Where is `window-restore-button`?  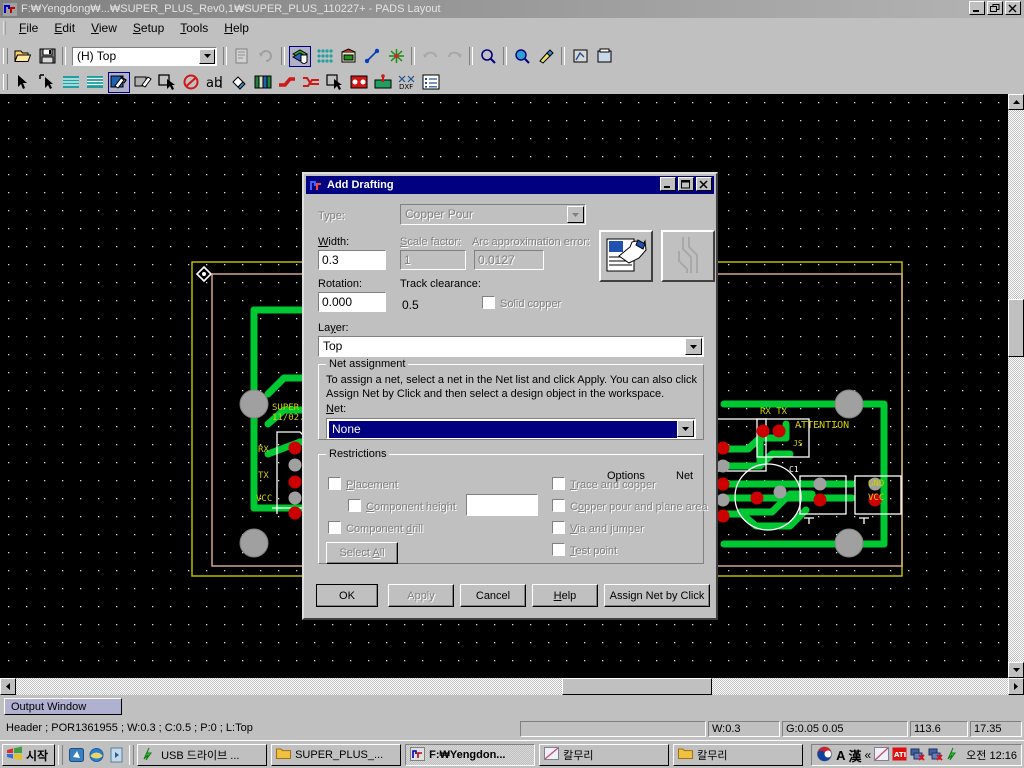
window-restore-button is located at coordinates (995, 8).